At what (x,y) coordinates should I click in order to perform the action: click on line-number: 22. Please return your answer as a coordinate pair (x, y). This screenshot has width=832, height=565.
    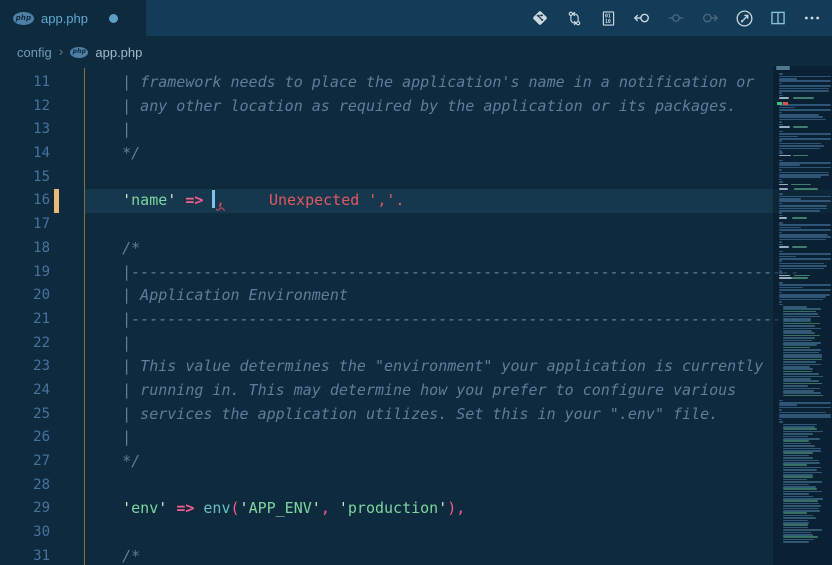
    Looking at the image, I should click on (25, 344).